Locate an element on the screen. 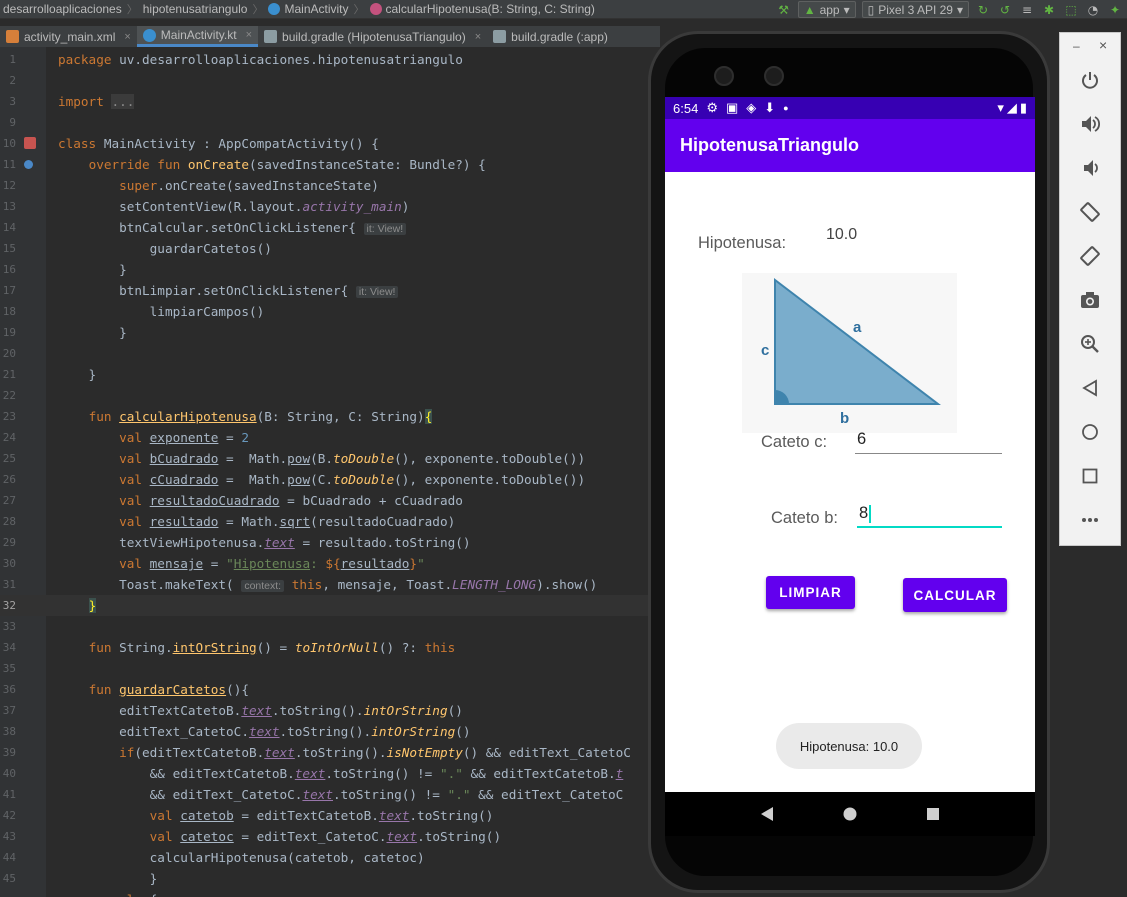  tab-label: build.gradle (HipotenusaTriangulo) is located at coordinates (374, 36).